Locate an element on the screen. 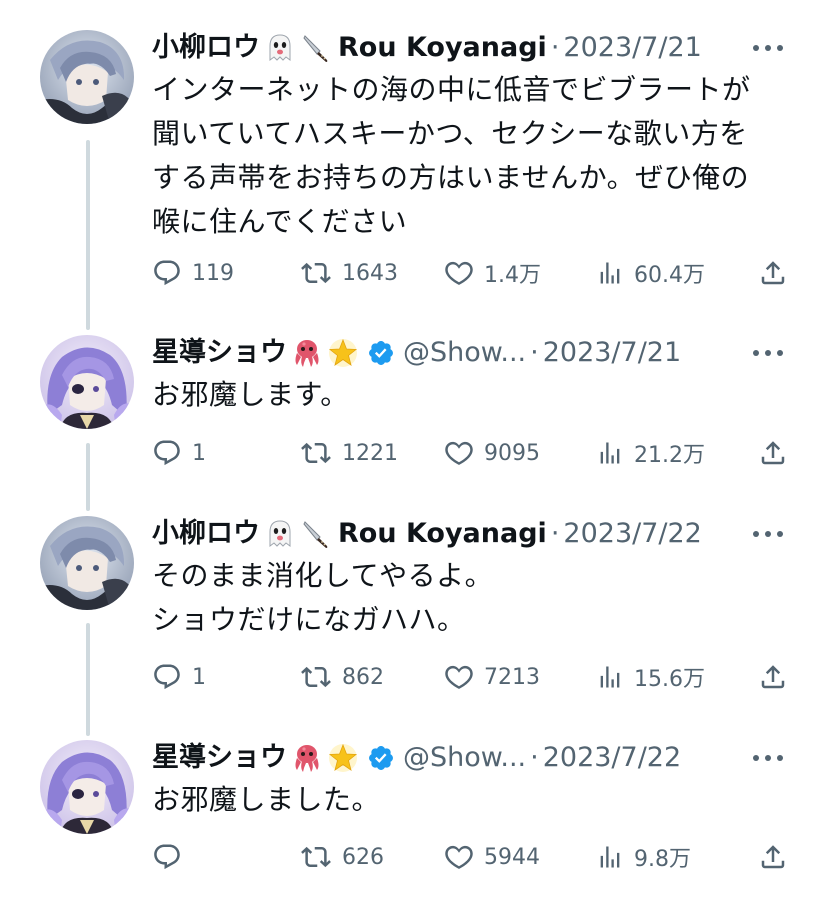 The width and height of the screenshot is (828, 898). like-count: 1.4万 is located at coordinates (512, 275).